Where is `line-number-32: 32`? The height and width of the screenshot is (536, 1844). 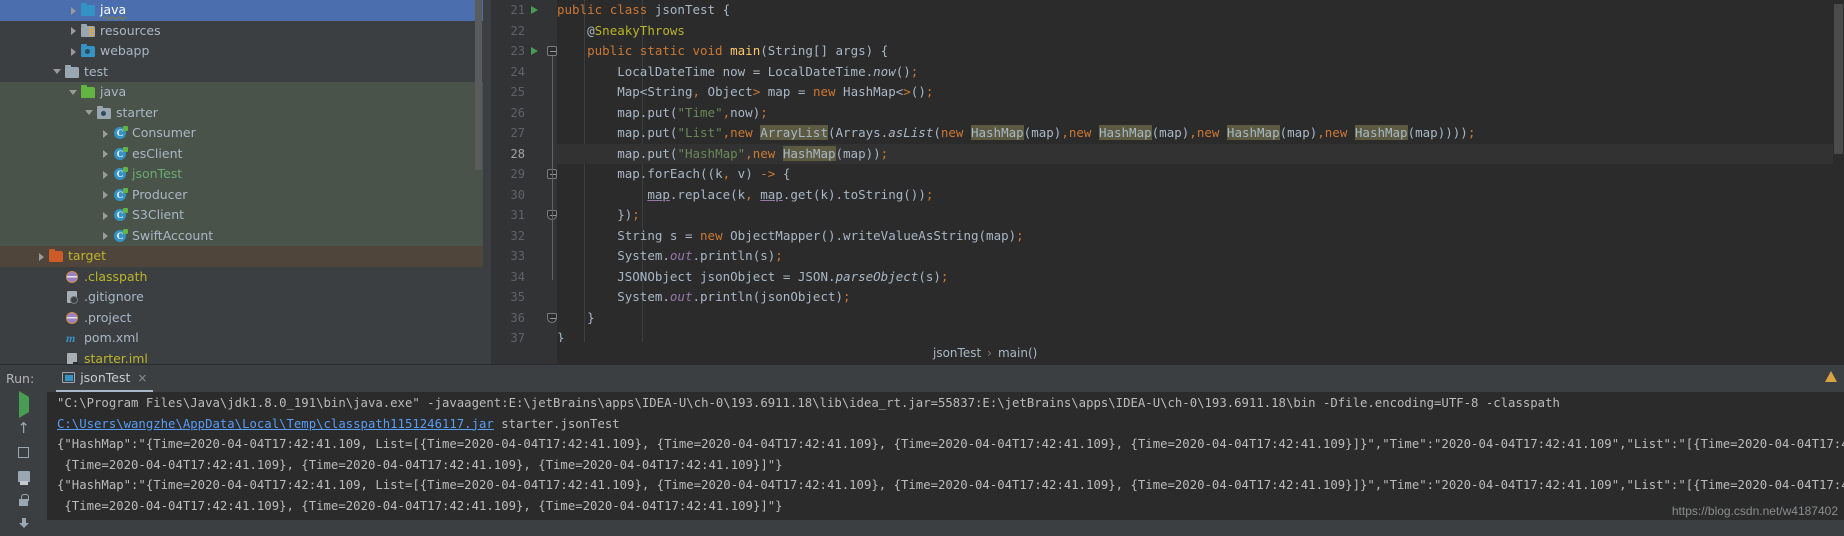
line-number-32: 32 is located at coordinates (517, 235).